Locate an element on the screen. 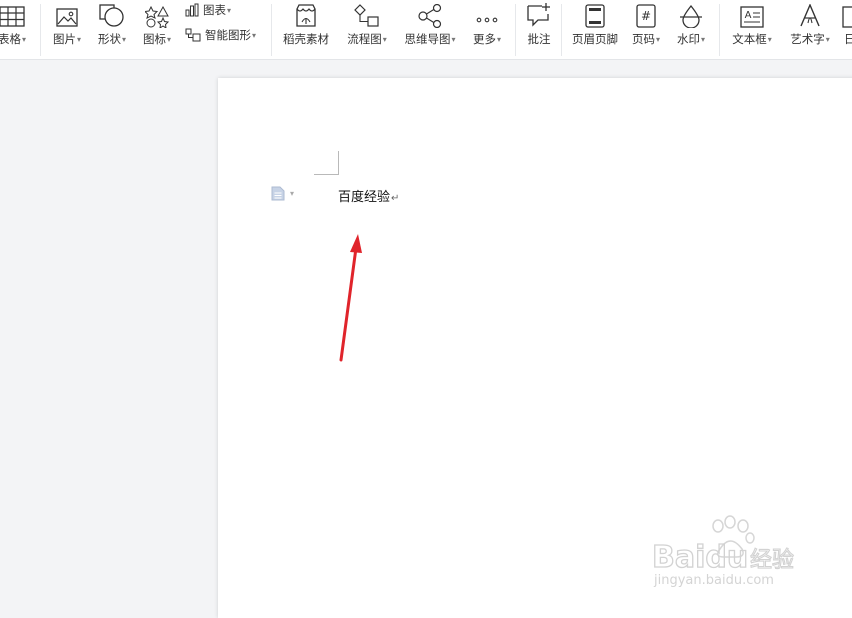 The image size is (852, 618). chart-label: 图表 is located at coordinates (214, 10).